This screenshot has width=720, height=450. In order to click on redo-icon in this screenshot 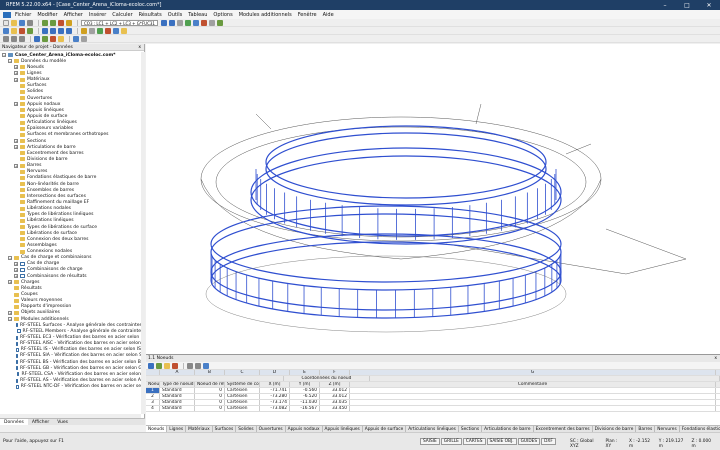, I will do `click(53, 22)`.